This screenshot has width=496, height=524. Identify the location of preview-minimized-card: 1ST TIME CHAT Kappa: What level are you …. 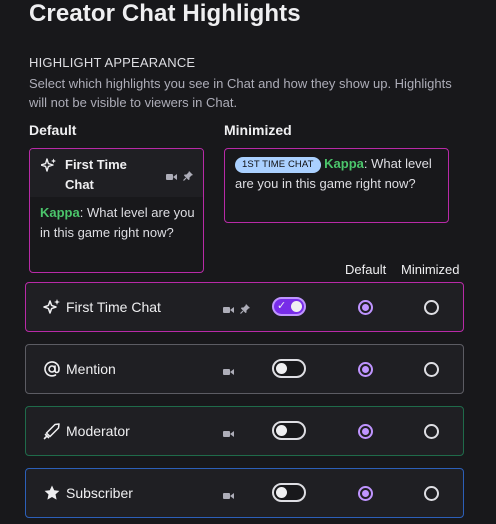
(336, 185).